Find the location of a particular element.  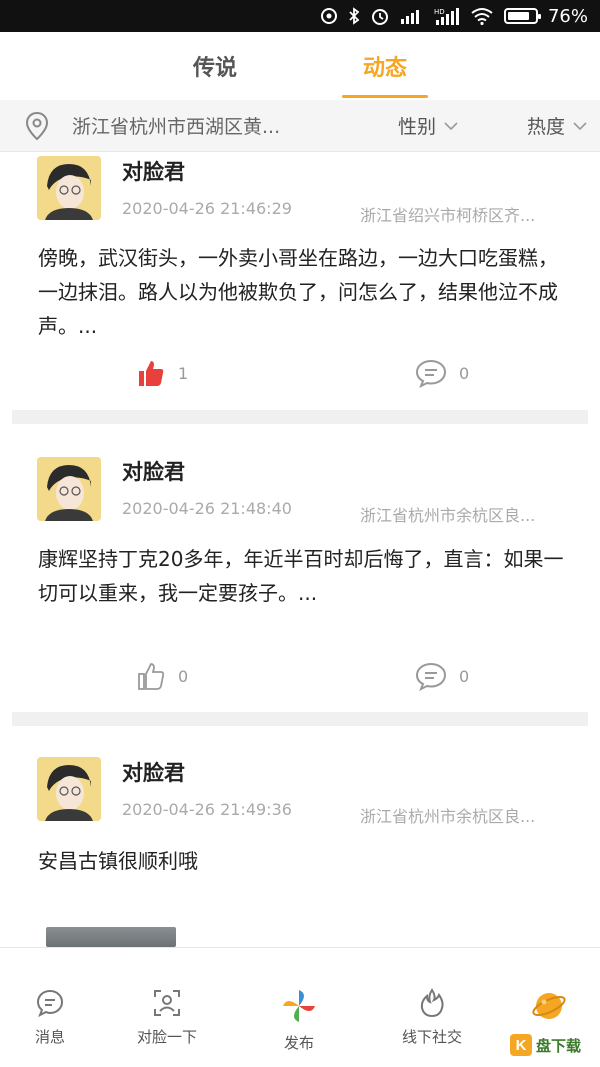

battery-percent: 76% is located at coordinates (567, 16).